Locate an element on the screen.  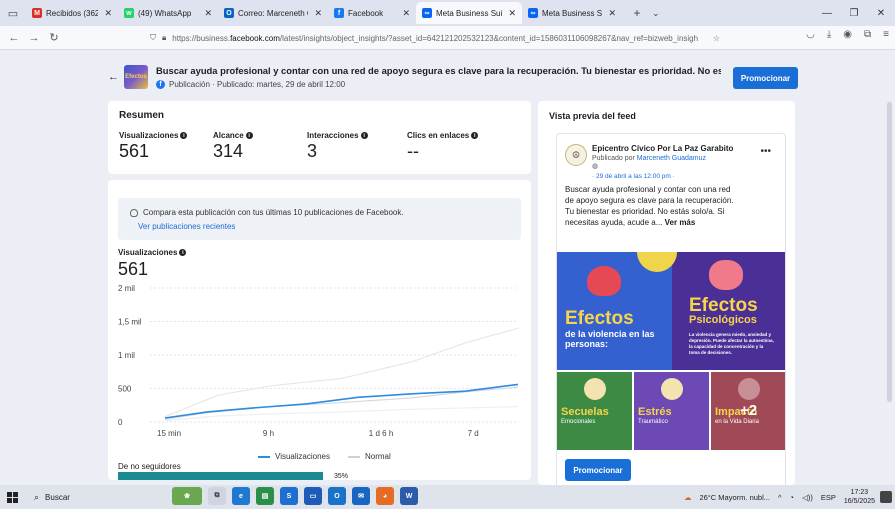
bookmark-star-icon: ☆ is located at coordinates (716, 38).